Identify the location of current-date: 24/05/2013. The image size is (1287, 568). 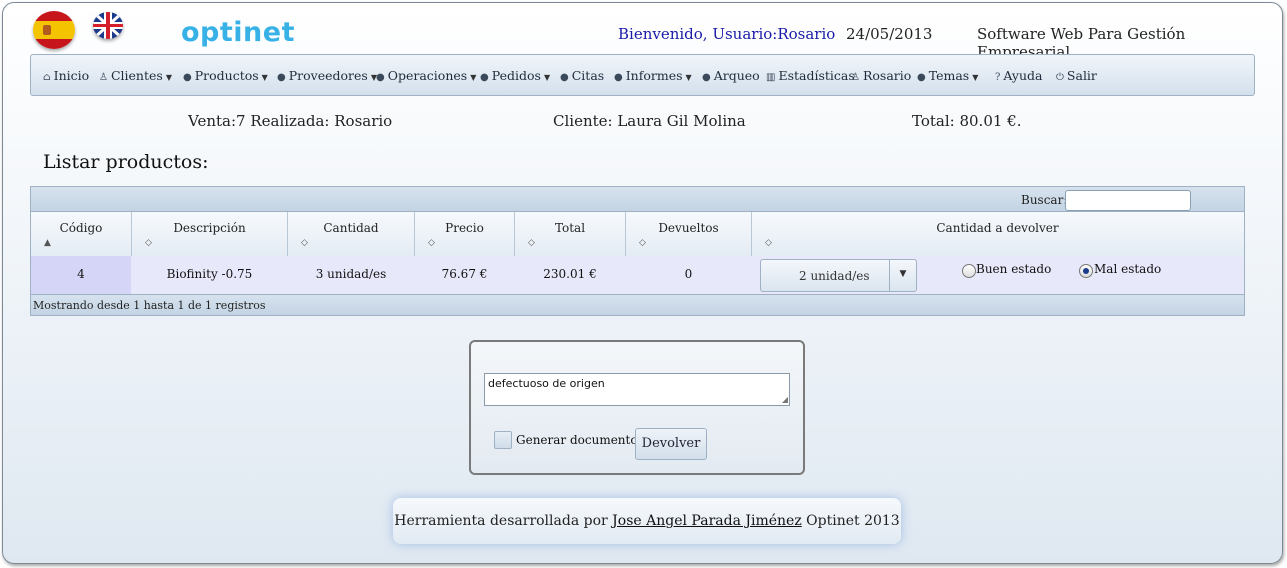
(889, 34).